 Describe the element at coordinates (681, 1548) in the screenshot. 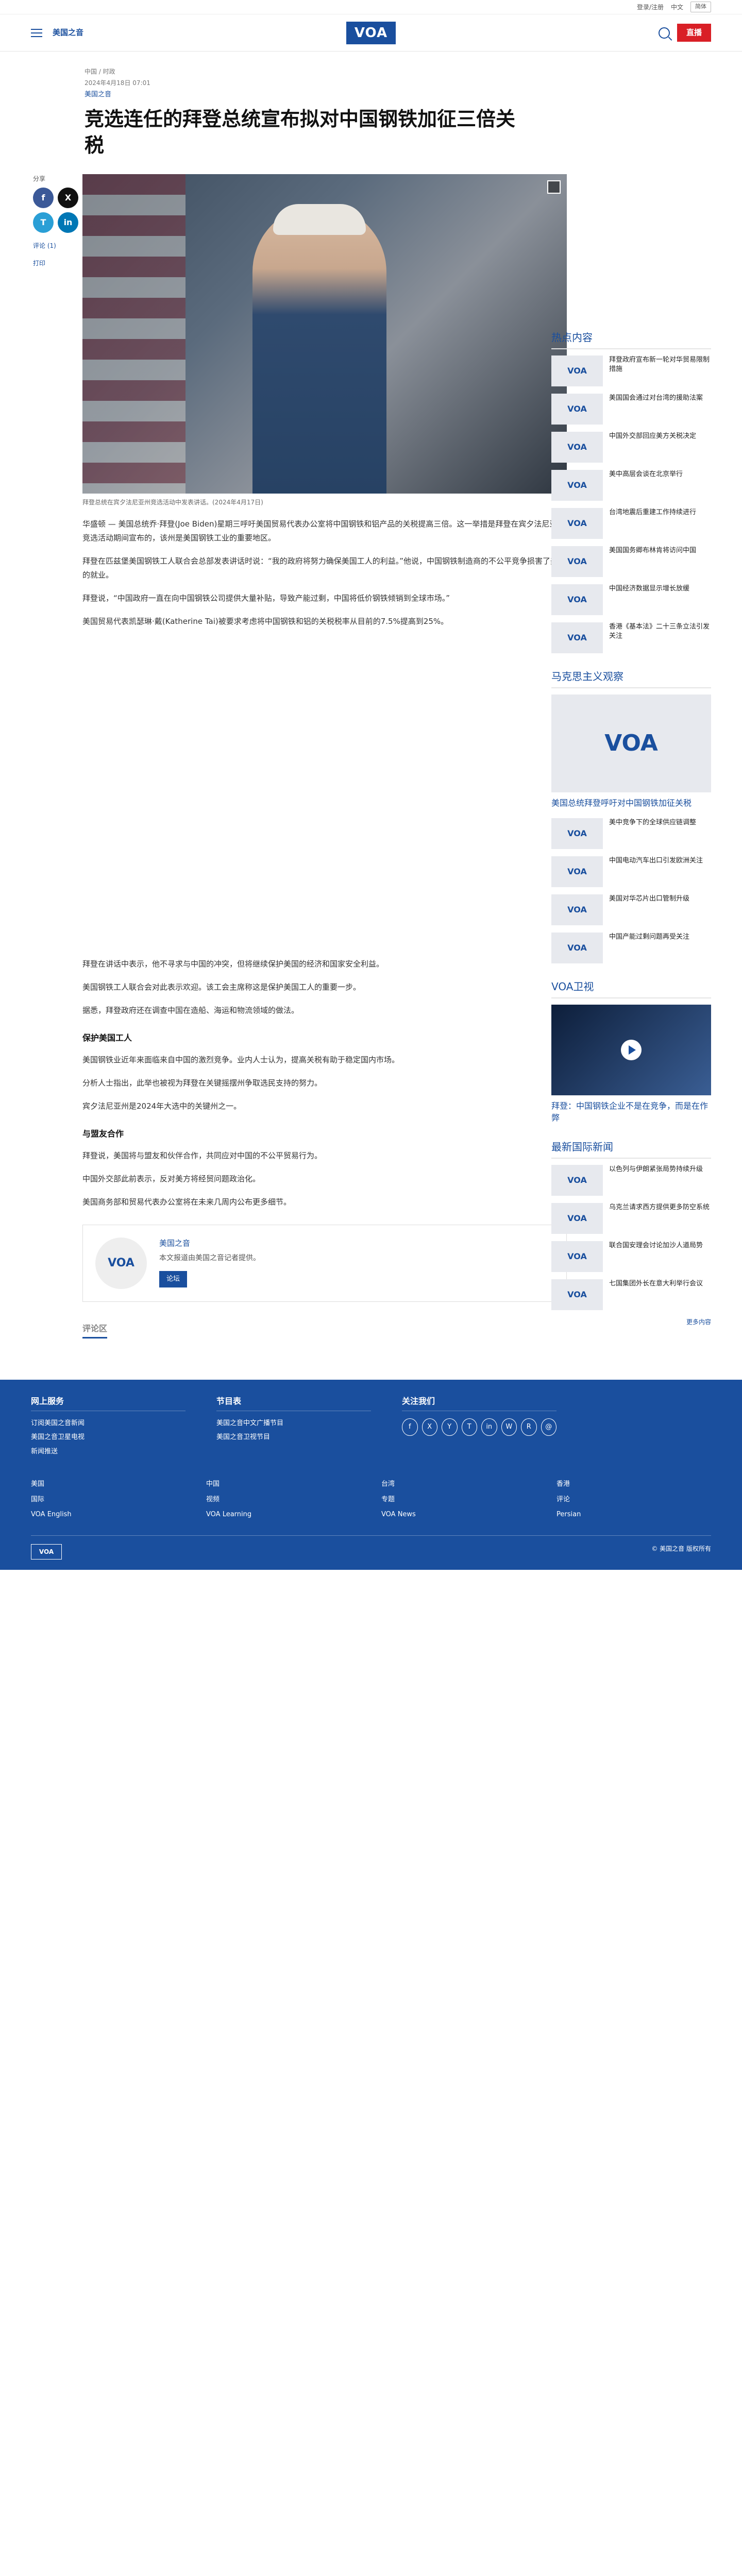

I see `copyright: © 美国之音 版权所有` at that location.